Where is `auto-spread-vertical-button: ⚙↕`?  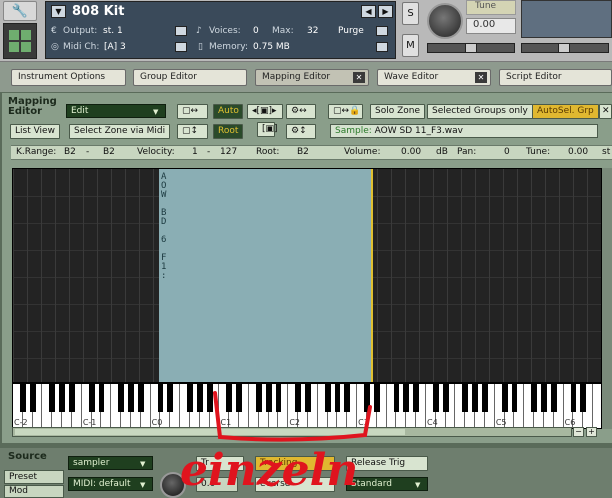 auto-spread-vertical-button: ⚙↕ is located at coordinates (301, 131).